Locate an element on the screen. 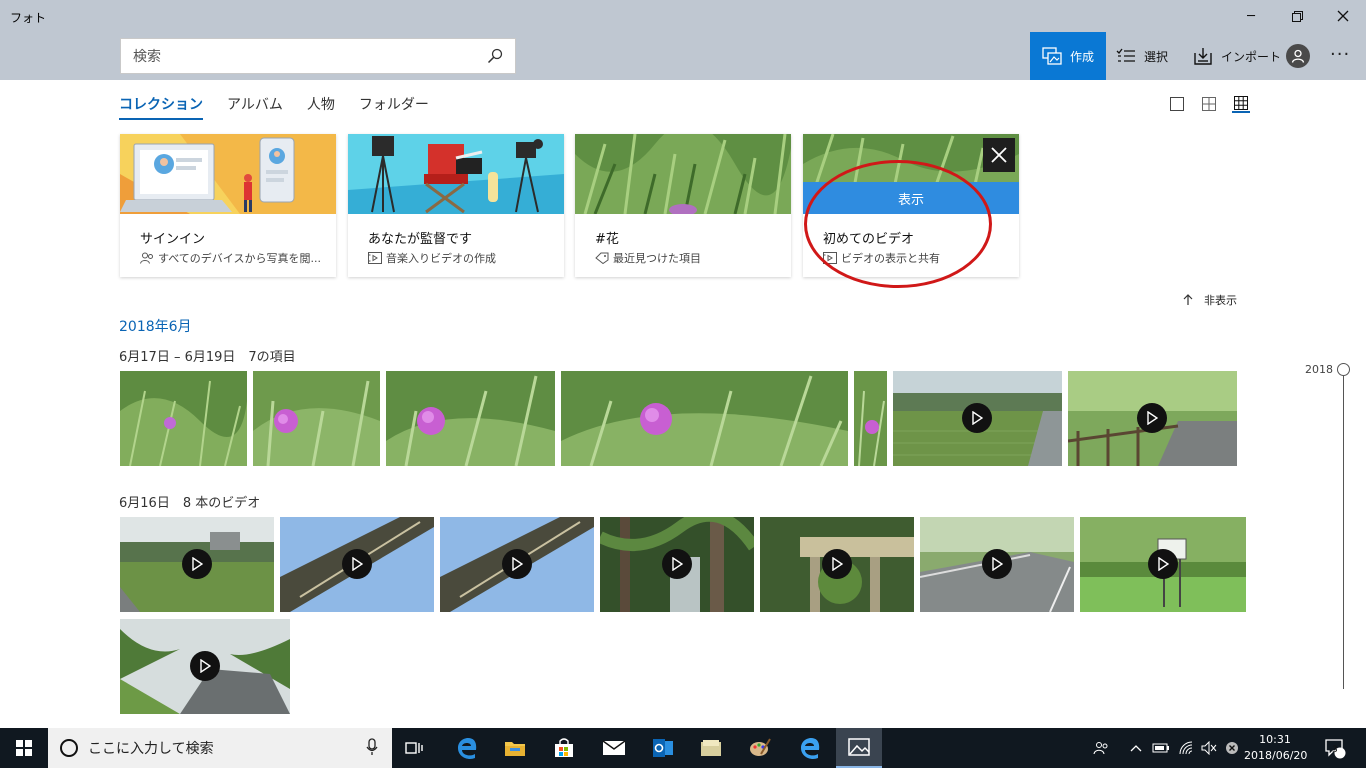 This screenshot has height=768, width=1366. notification-count: 3 is located at coordinates (1335, 750).